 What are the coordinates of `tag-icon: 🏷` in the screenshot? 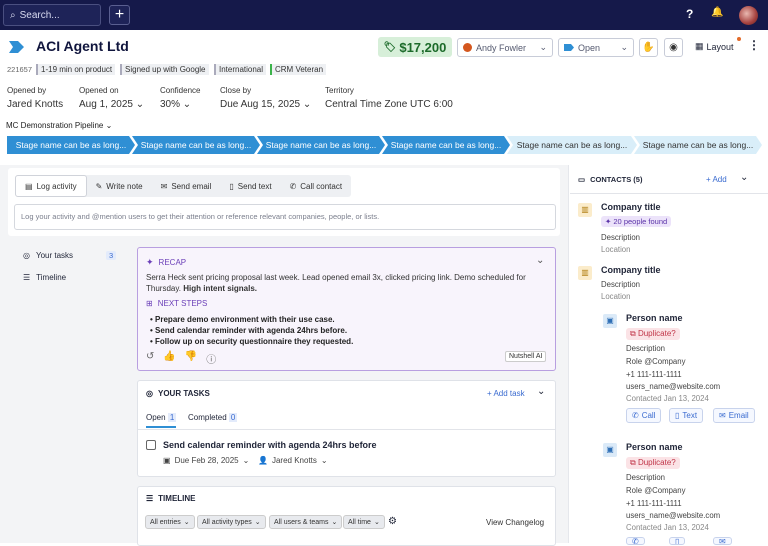 It's located at (390, 47).